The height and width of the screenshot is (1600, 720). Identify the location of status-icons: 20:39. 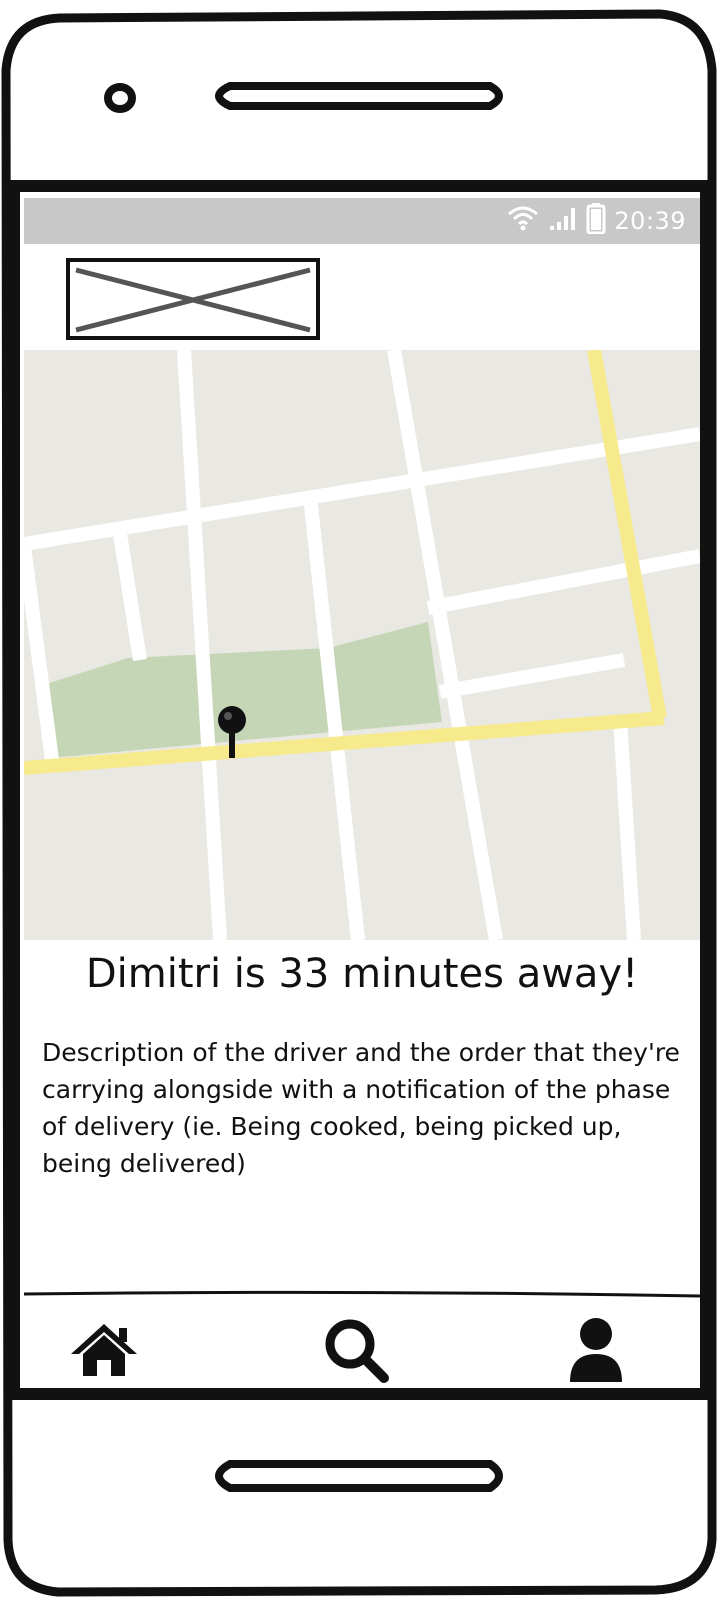
(596, 221).